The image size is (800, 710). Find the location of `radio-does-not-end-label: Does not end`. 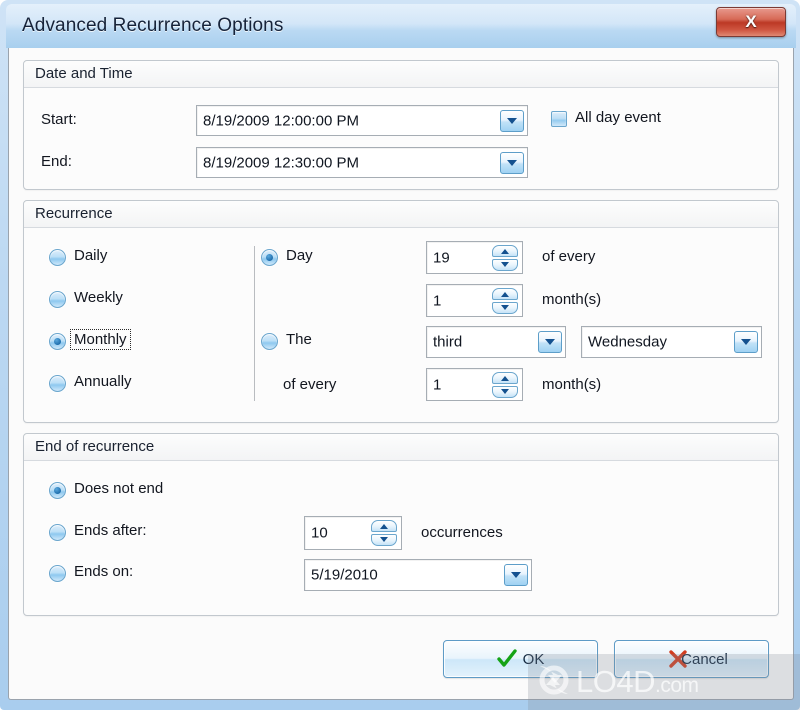

radio-does-not-end-label: Does not end is located at coordinates (119, 488).